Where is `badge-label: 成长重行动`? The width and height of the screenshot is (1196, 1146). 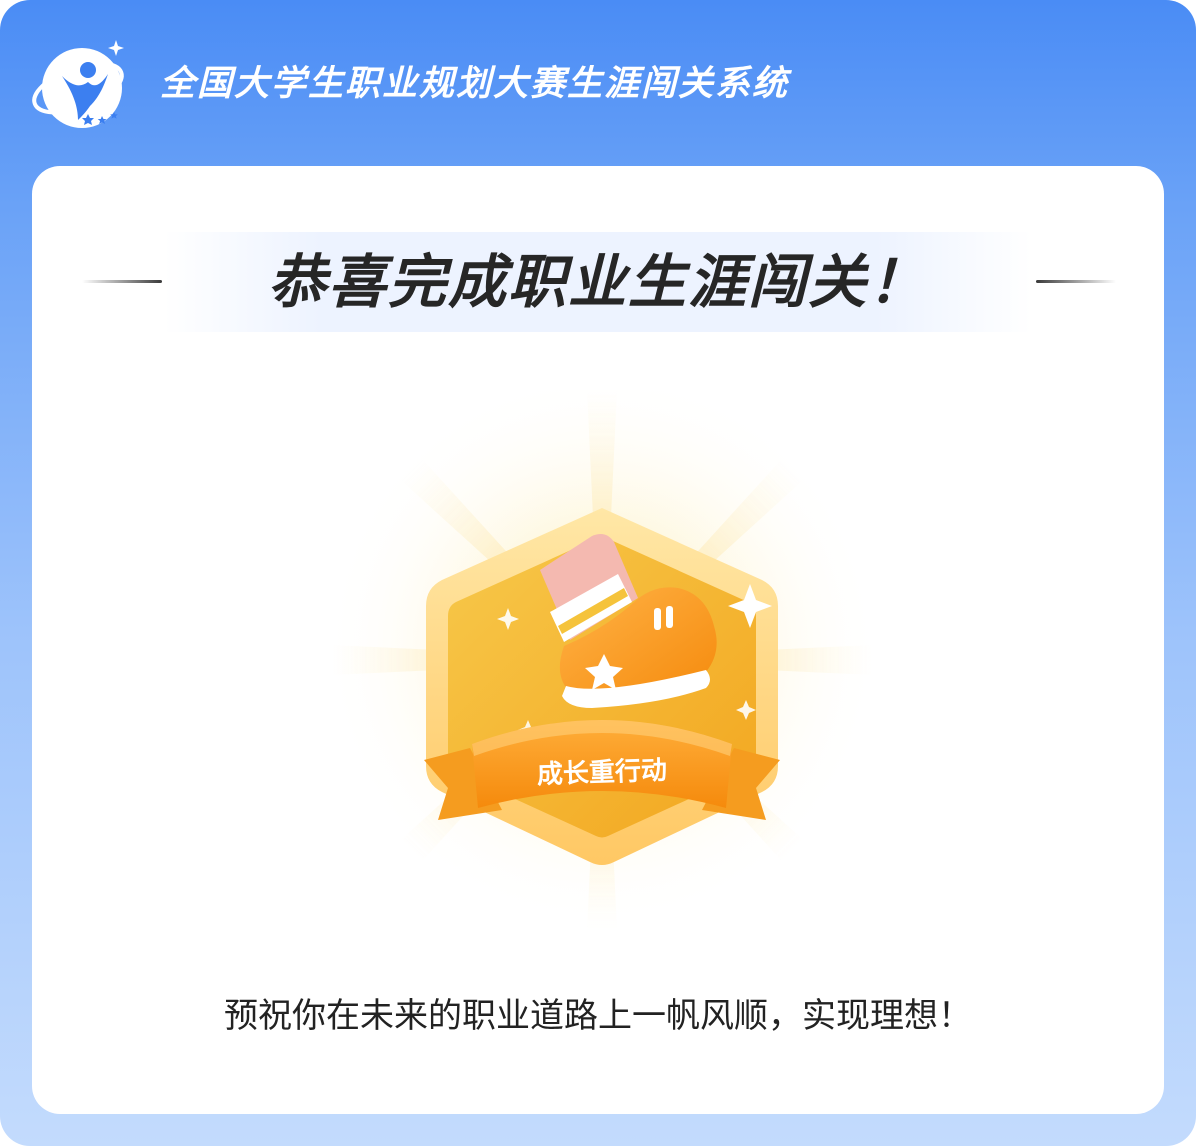
badge-label: 成长重行动 is located at coordinates (602, 773).